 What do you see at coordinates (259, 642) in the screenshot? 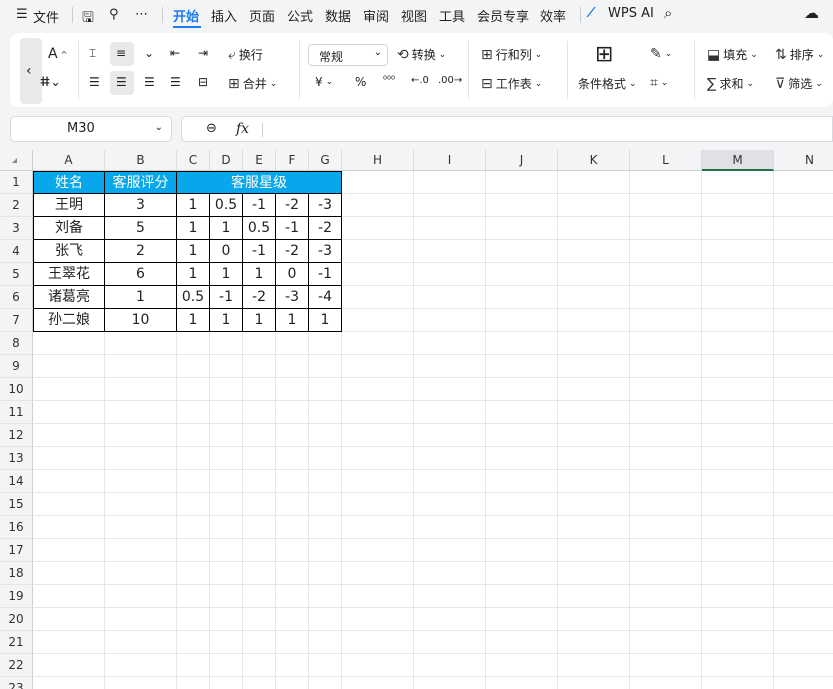
I see `cell-e21` at bounding box center [259, 642].